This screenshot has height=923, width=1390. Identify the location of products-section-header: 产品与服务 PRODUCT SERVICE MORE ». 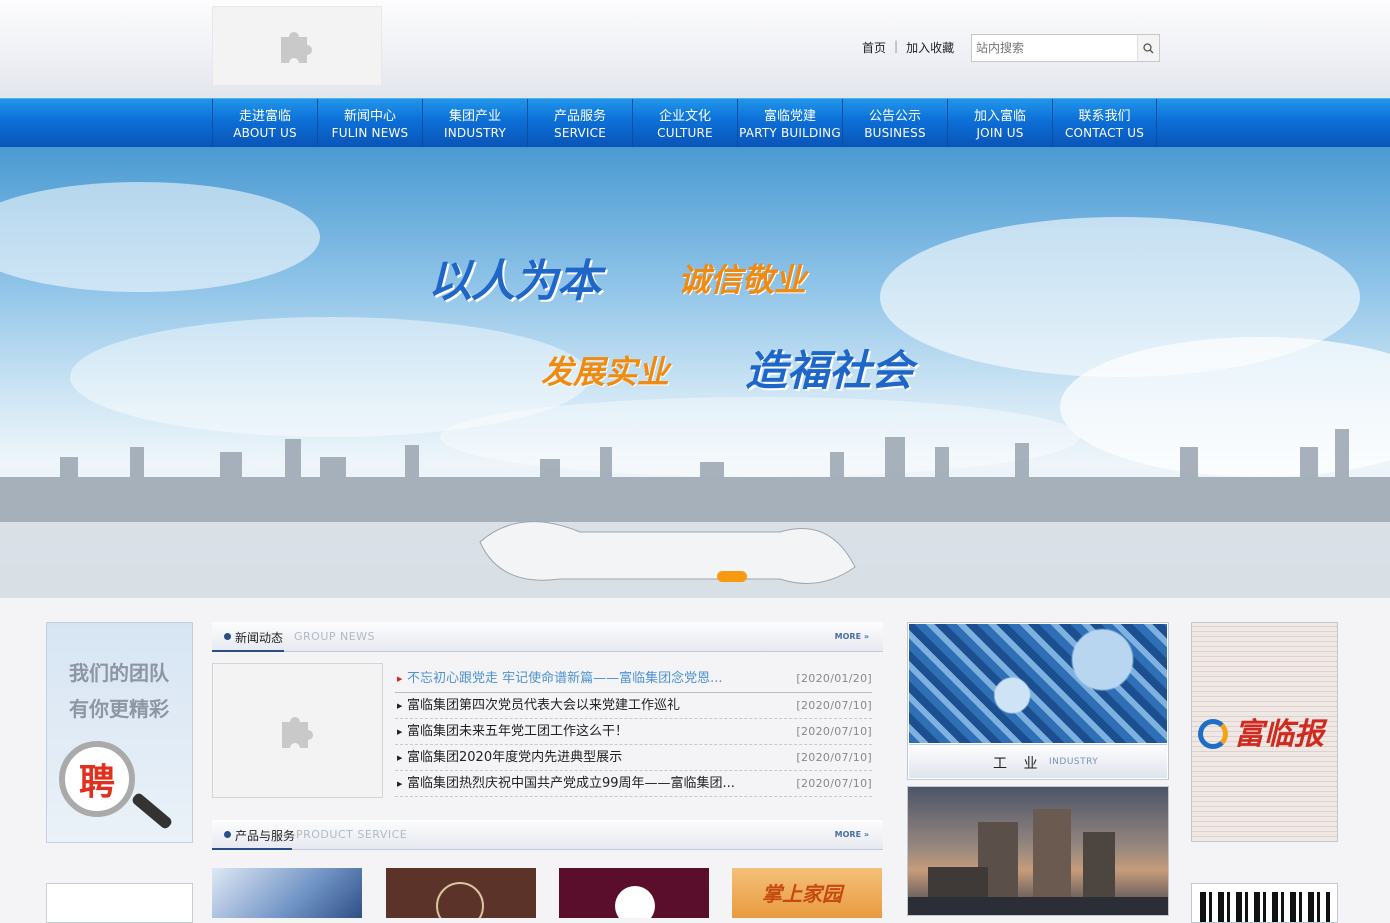
(547, 835).